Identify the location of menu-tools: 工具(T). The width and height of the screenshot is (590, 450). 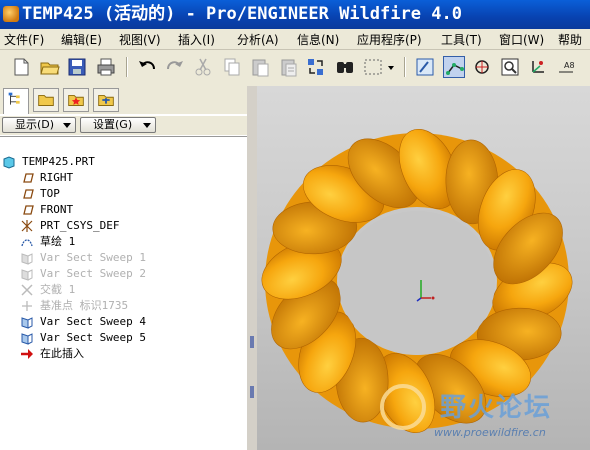
(461, 39).